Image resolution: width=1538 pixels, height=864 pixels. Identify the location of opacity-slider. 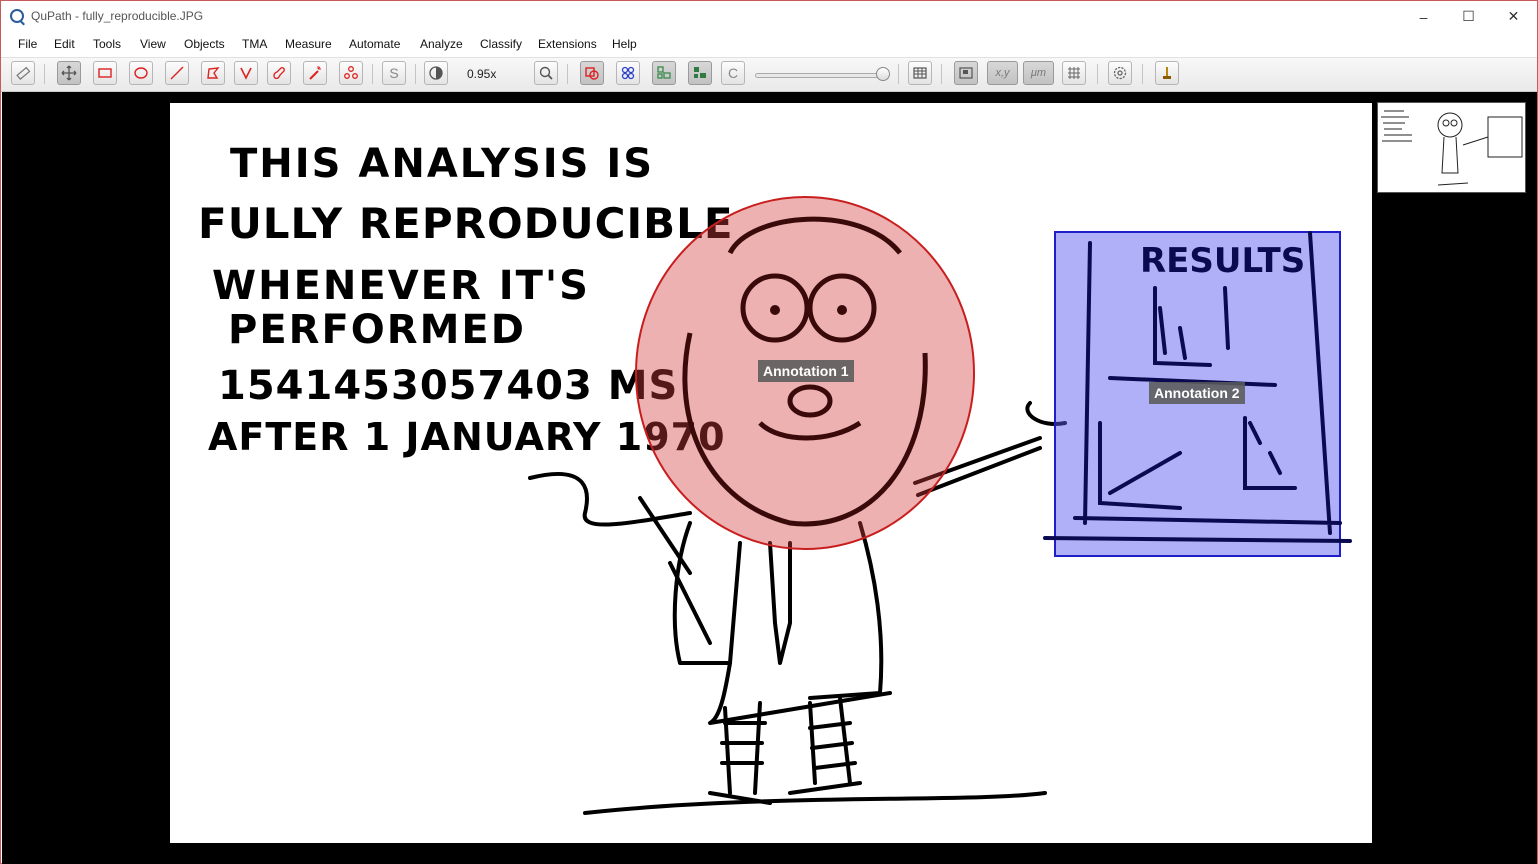
(822, 75).